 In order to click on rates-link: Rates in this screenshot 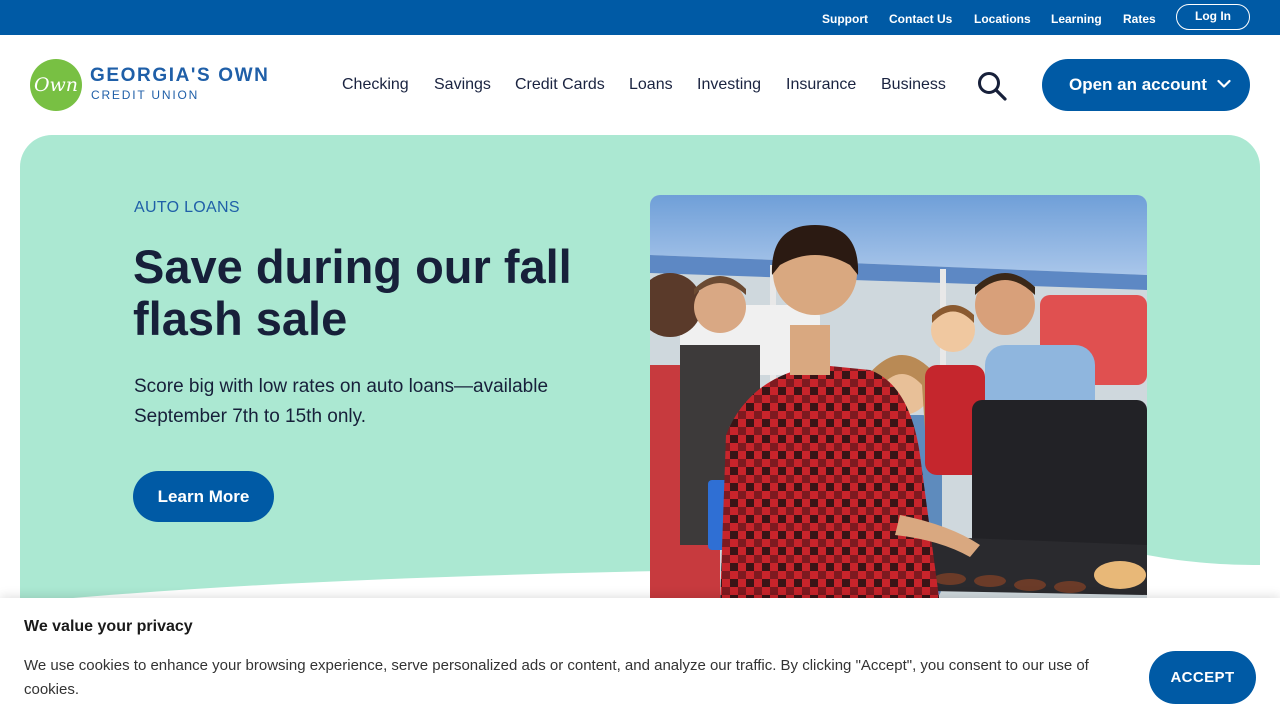, I will do `click(1139, 19)`.